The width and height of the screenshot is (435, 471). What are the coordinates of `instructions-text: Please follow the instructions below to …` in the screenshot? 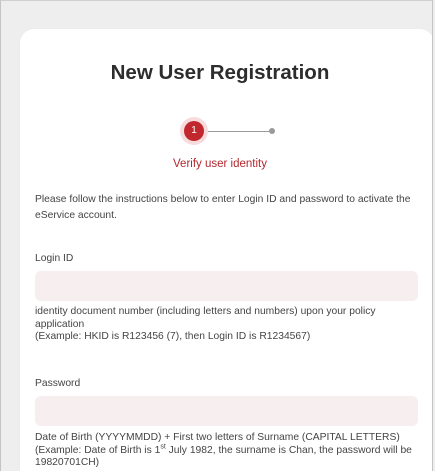 It's located at (223, 207).